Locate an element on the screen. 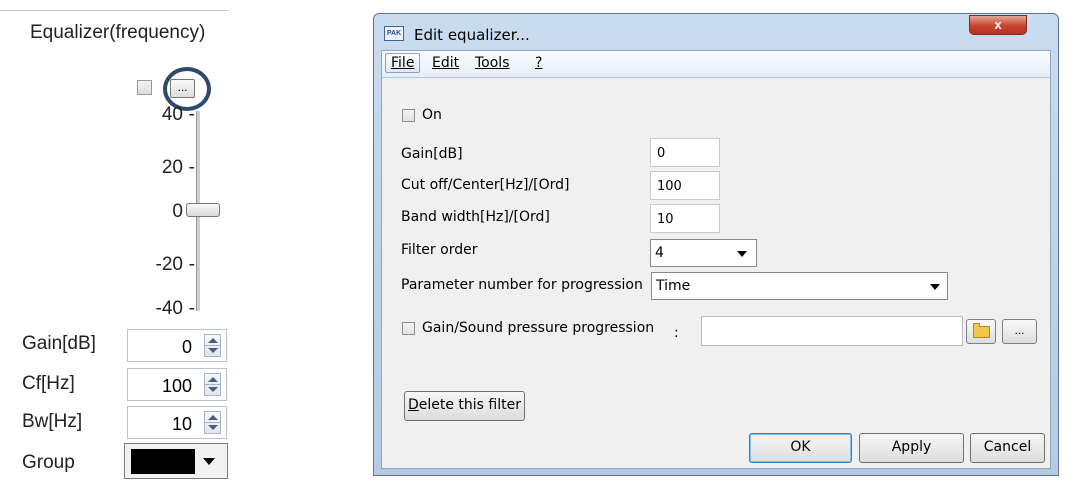 The height and width of the screenshot is (481, 1077). gain-spinbox: 0 is located at coordinates (177, 345).